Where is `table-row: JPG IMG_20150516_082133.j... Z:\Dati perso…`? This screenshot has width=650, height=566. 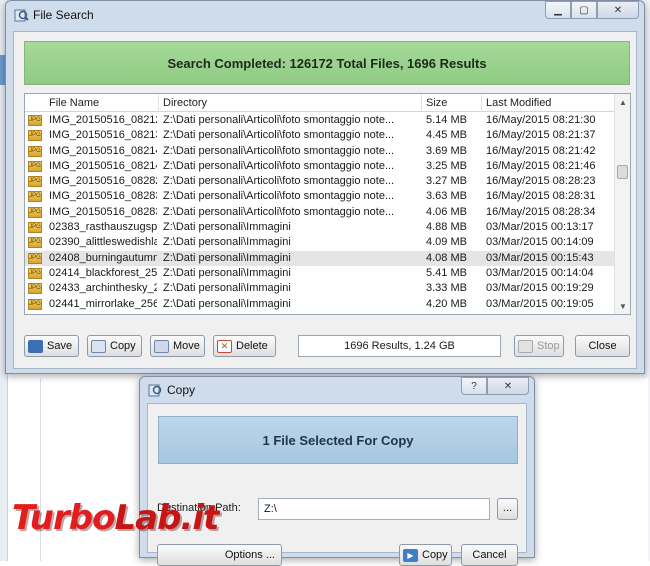 table-row: JPG IMG_20150516_082133.j... Z:\Dati perso… is located at coordinates (320, 135).